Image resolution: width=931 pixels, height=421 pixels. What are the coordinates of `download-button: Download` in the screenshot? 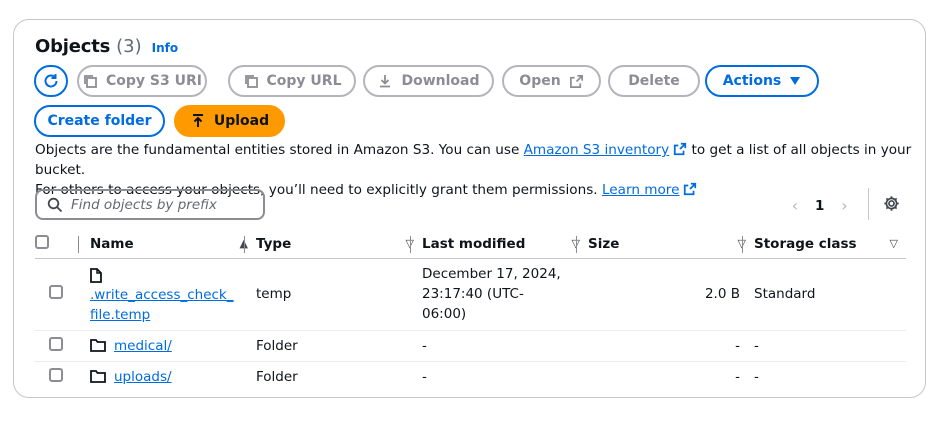 It's located at (428, 81).